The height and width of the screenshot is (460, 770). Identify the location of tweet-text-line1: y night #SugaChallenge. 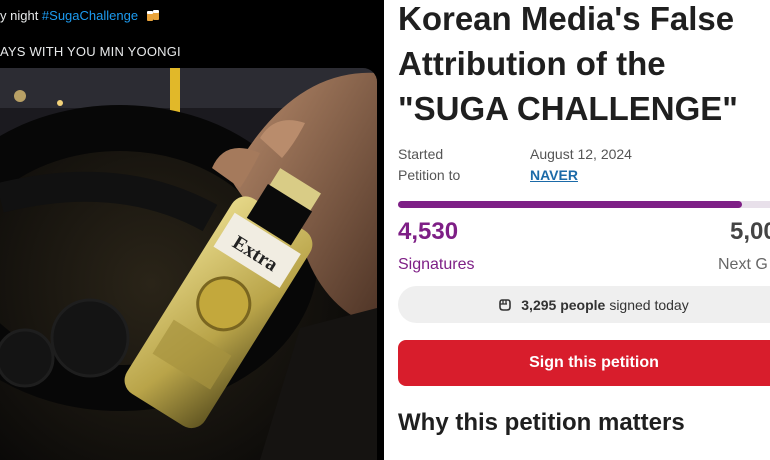
(80, 15).